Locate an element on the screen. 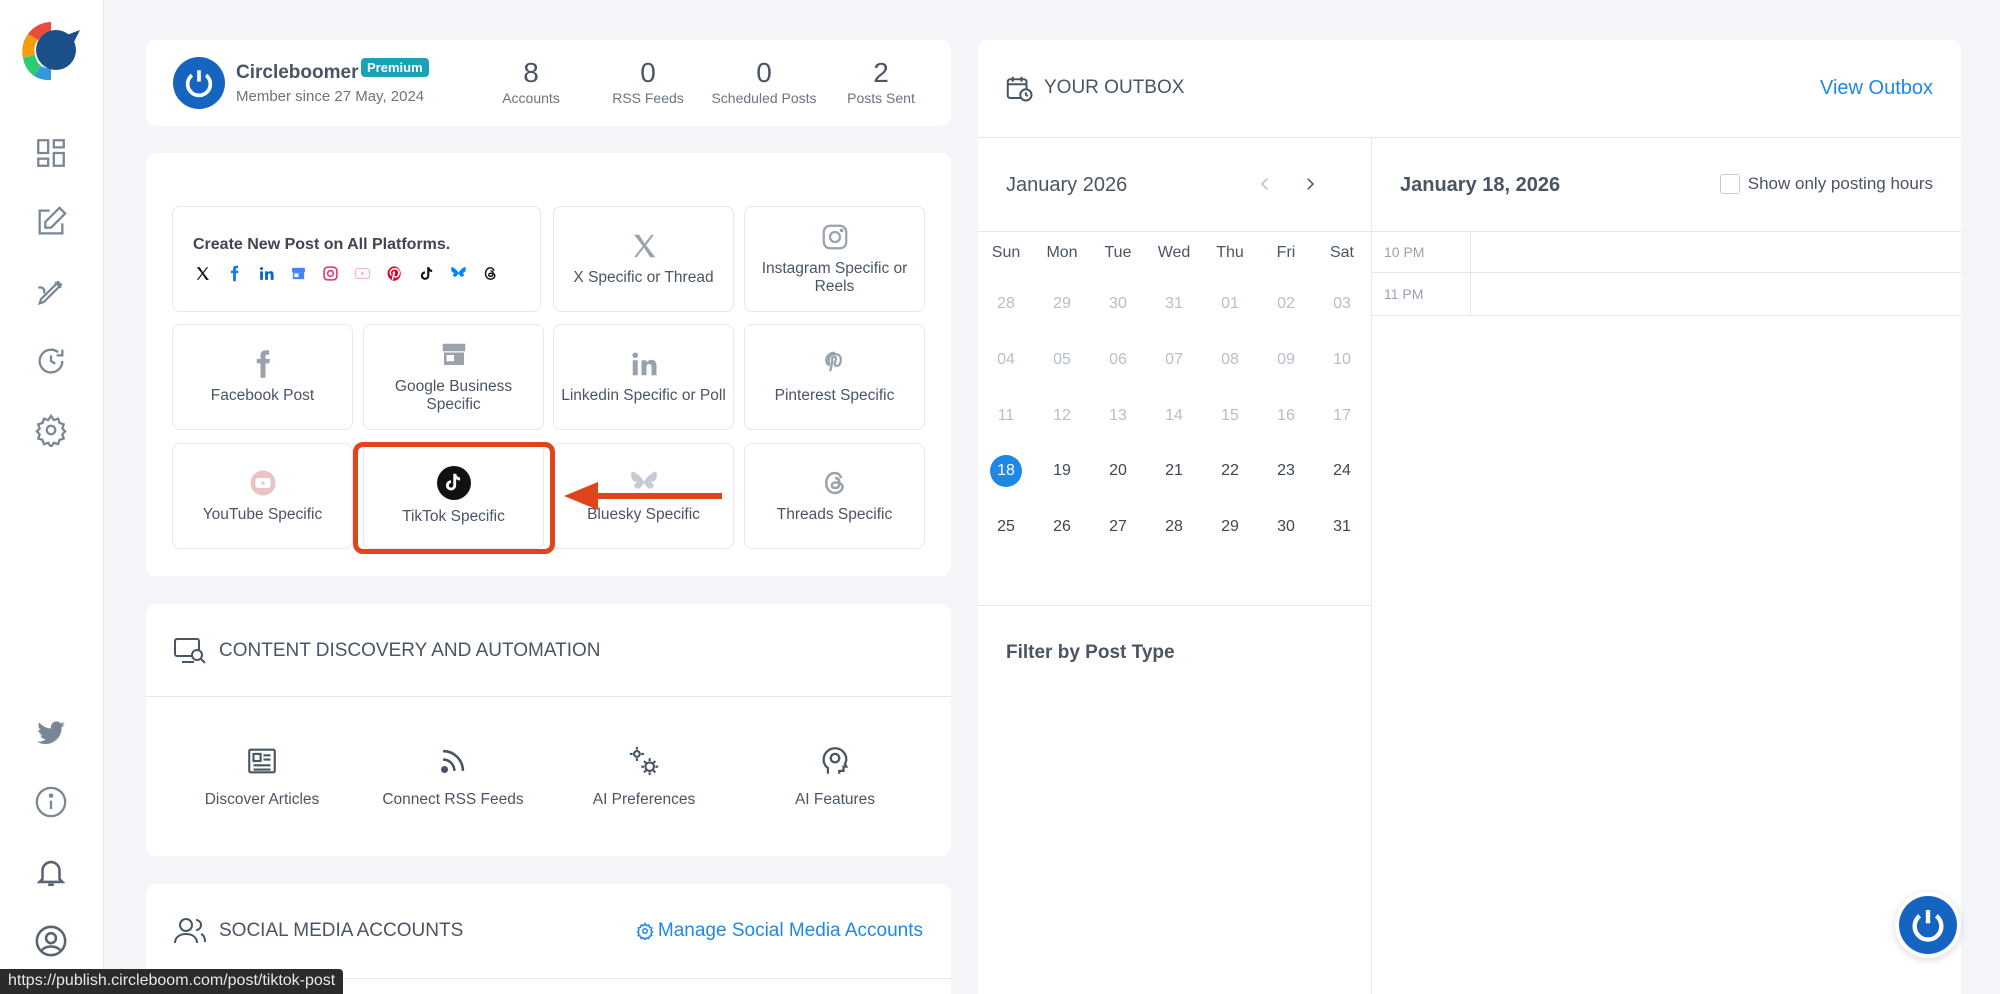  calendar-clock-icon is located at coordinates (1019, 89).